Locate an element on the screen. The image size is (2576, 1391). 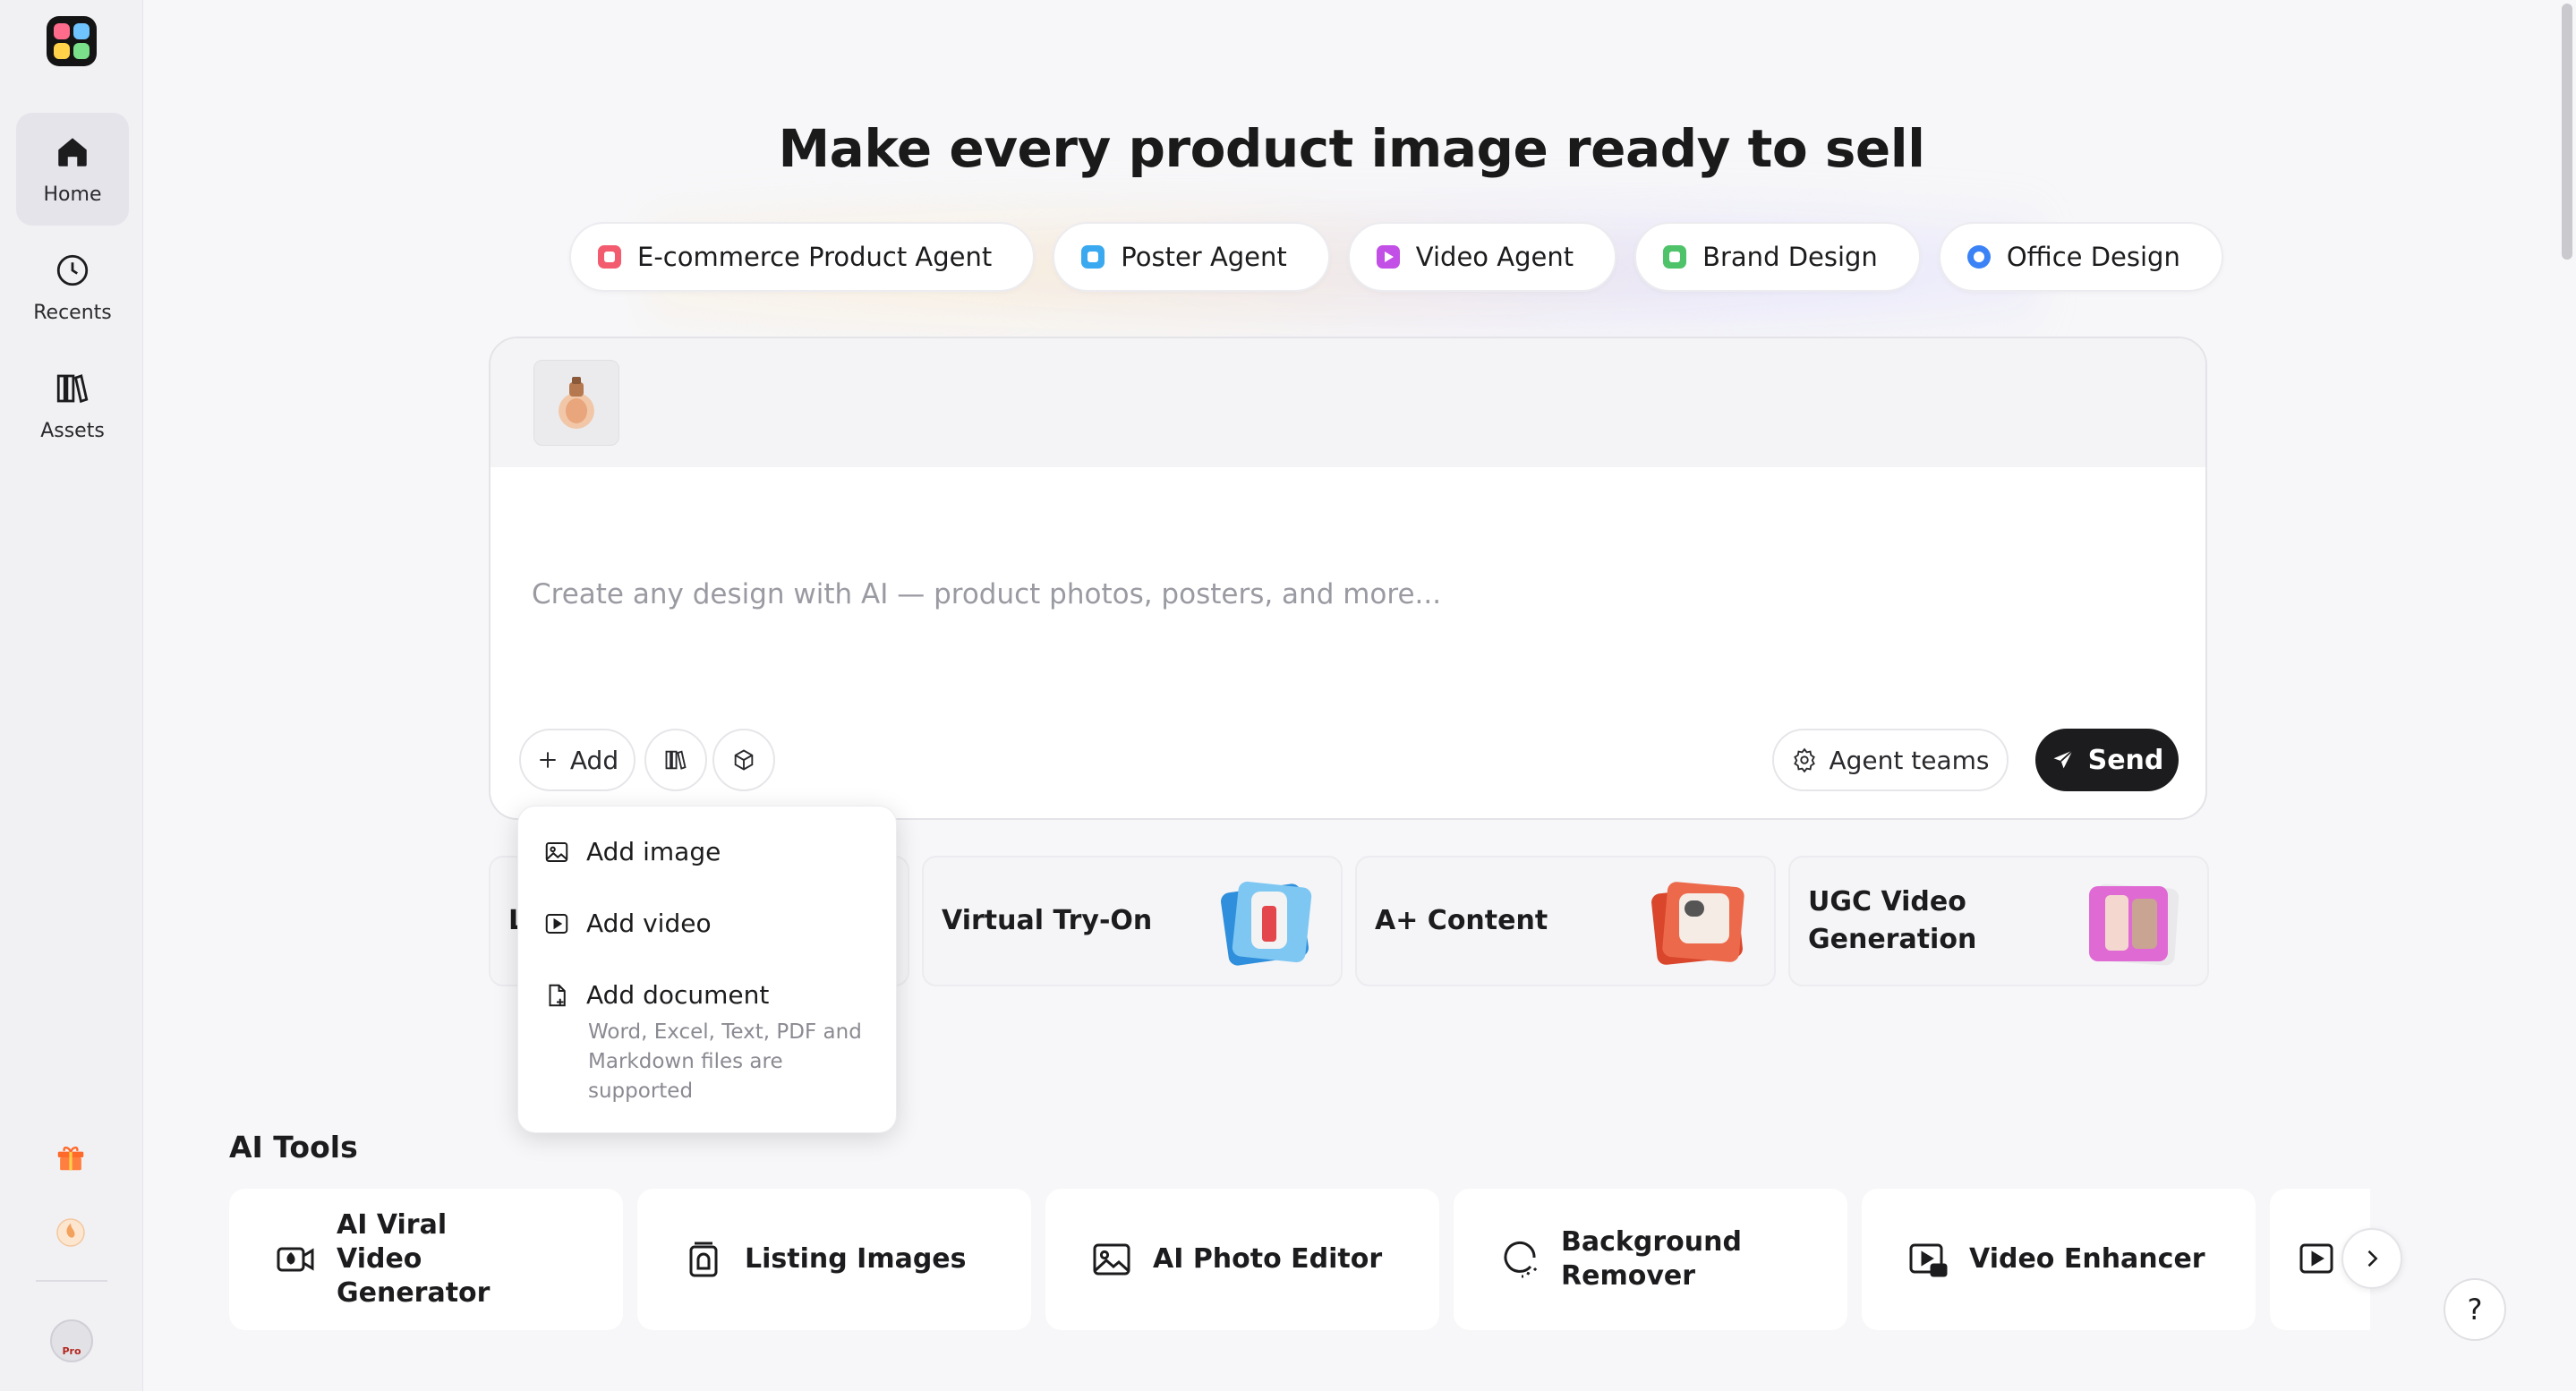
add-button: Add is located at coordinates (577, 760).